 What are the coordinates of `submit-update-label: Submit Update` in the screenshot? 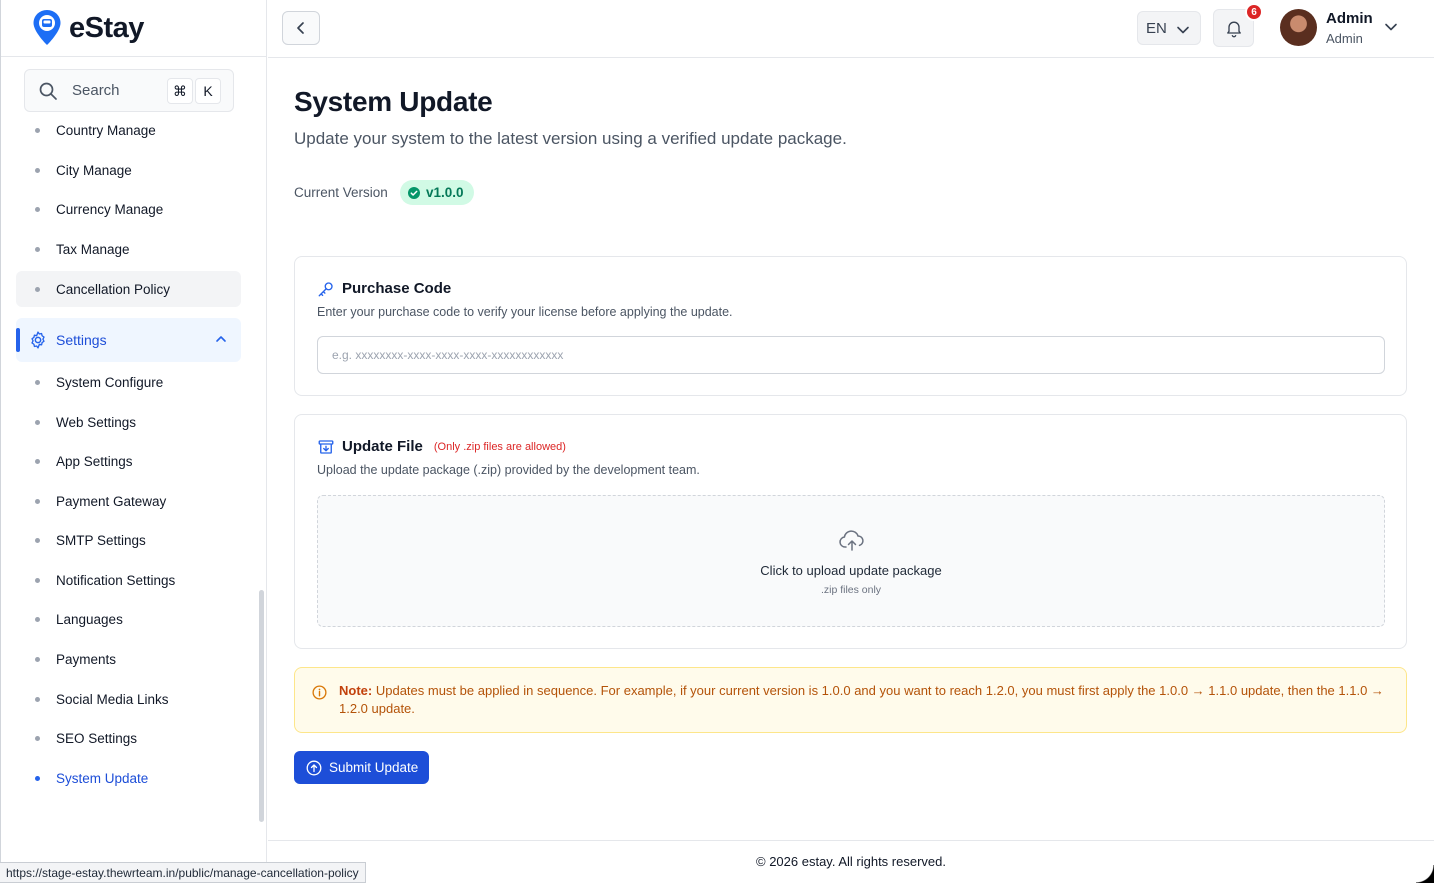 It's located at (374, 767).